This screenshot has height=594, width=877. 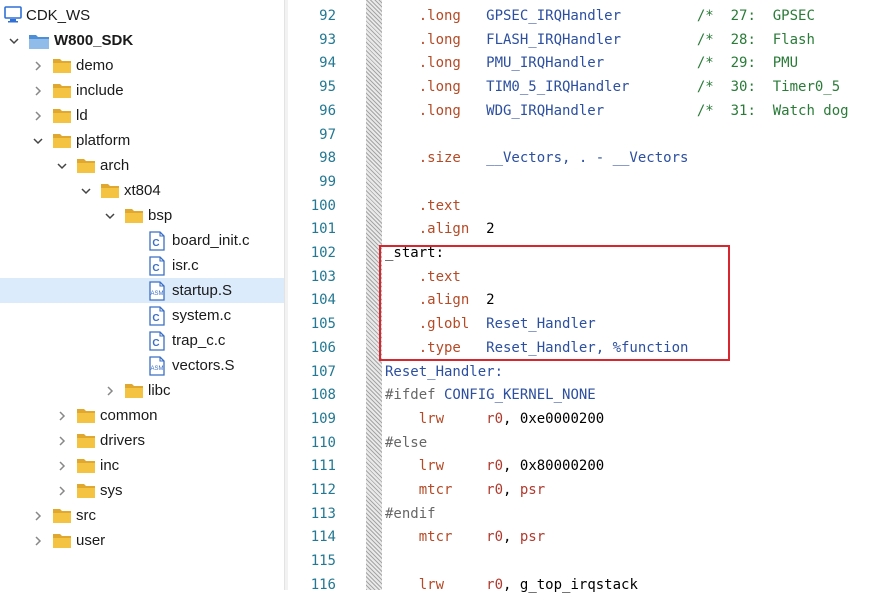 I want to click on tree-item-label: platform, so click(x=103, y=140).